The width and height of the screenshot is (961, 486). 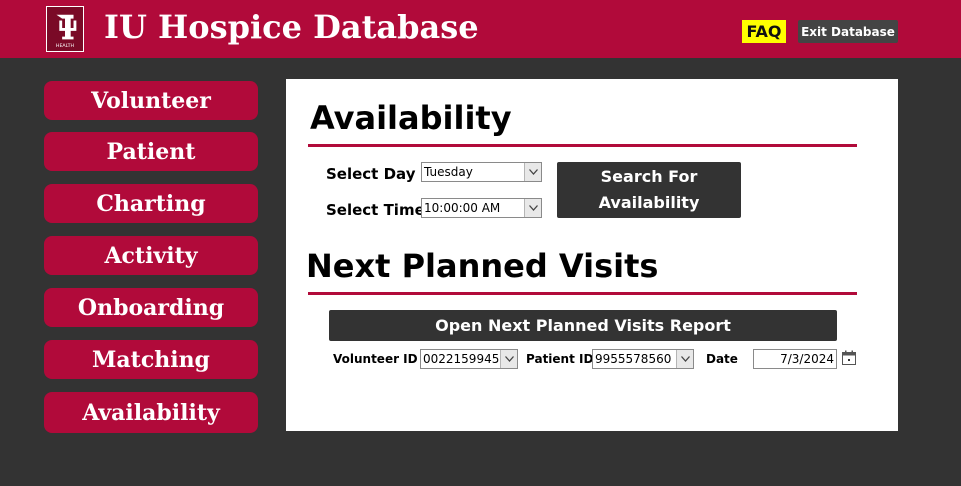 I want to click on patient-id-value: 9955578560, so click(x=633, y=359).